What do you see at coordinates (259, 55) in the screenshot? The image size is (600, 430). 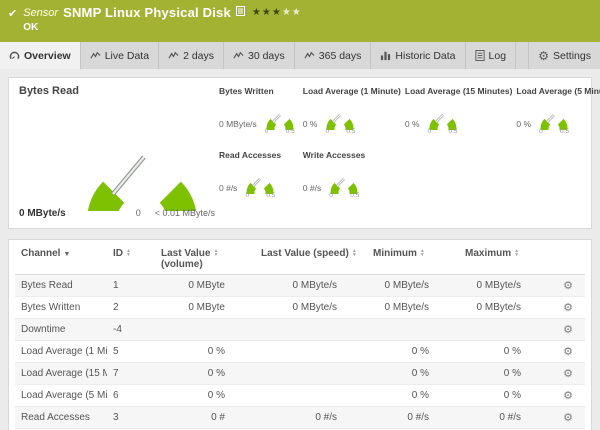 I see `tab-30-days: 30 days` at bounding box center [259, 55].